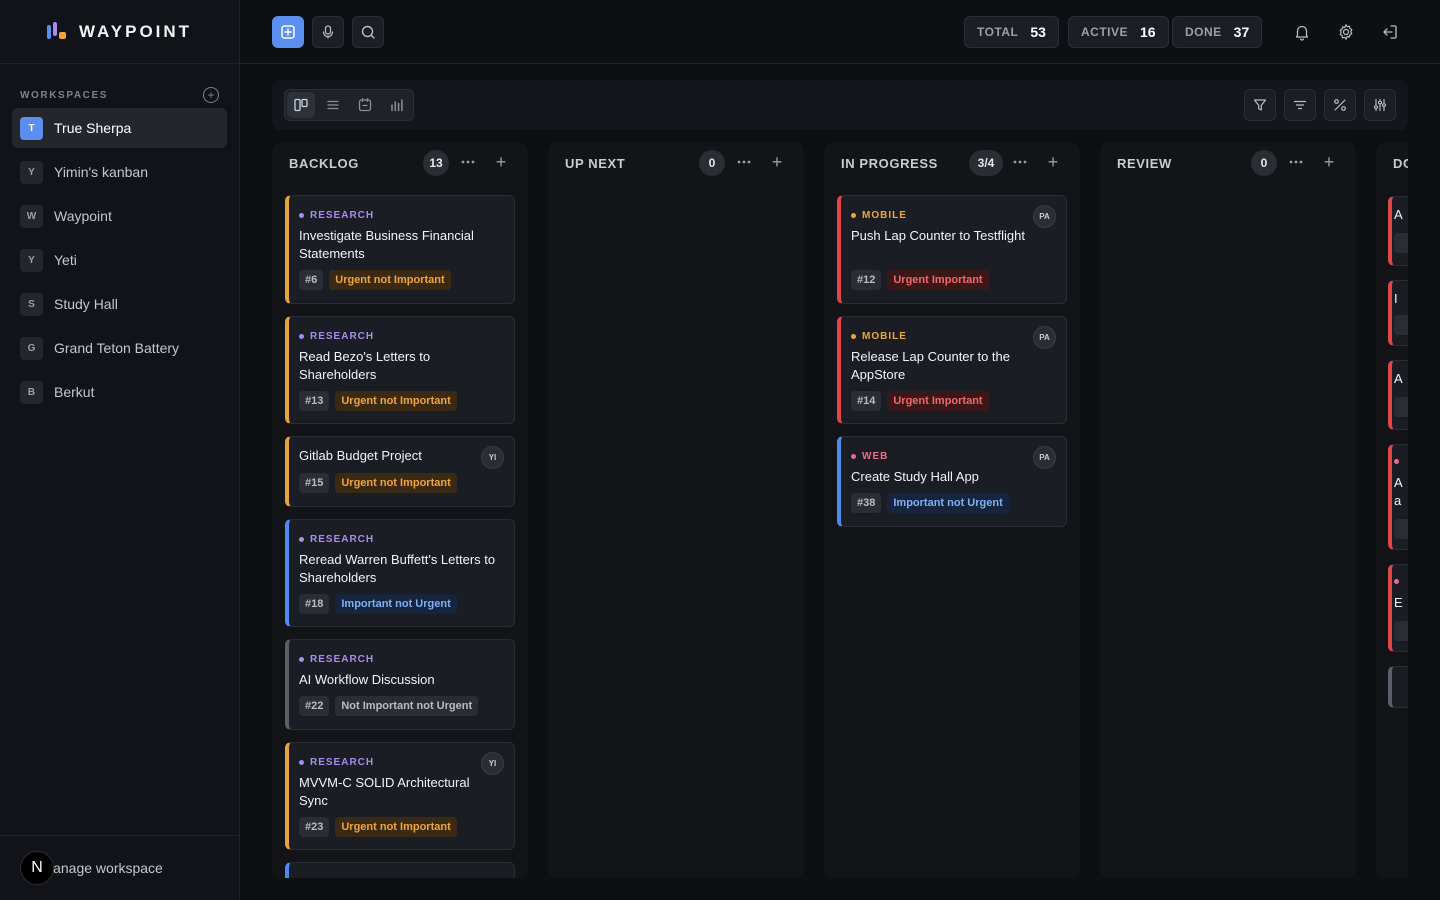  I want to click on card-title: AI Workflow Discussion, so click(367, 679).